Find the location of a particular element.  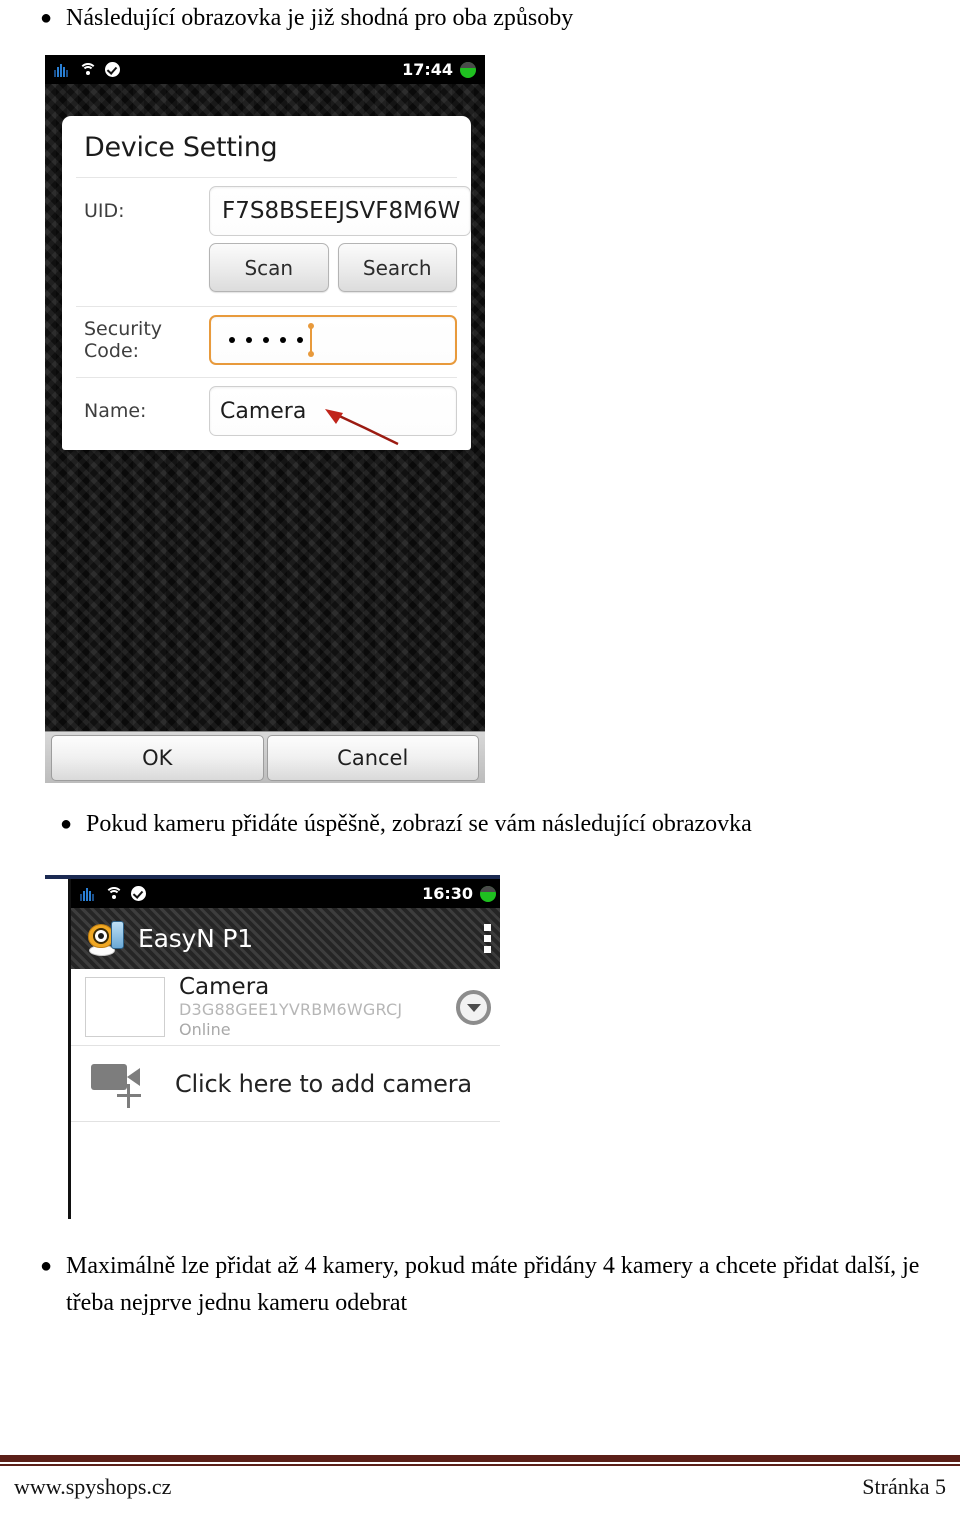

overflow-menu-icon is located at coordinates (487, 938).